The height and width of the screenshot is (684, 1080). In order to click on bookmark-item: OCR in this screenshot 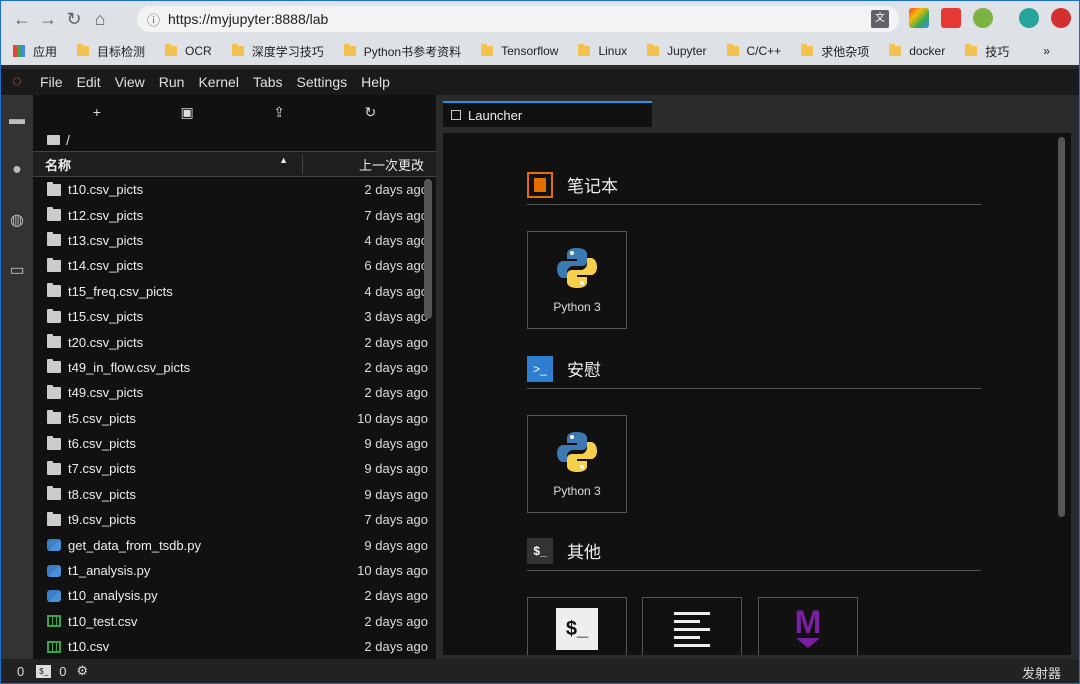, I will do `click(188, 51)`.